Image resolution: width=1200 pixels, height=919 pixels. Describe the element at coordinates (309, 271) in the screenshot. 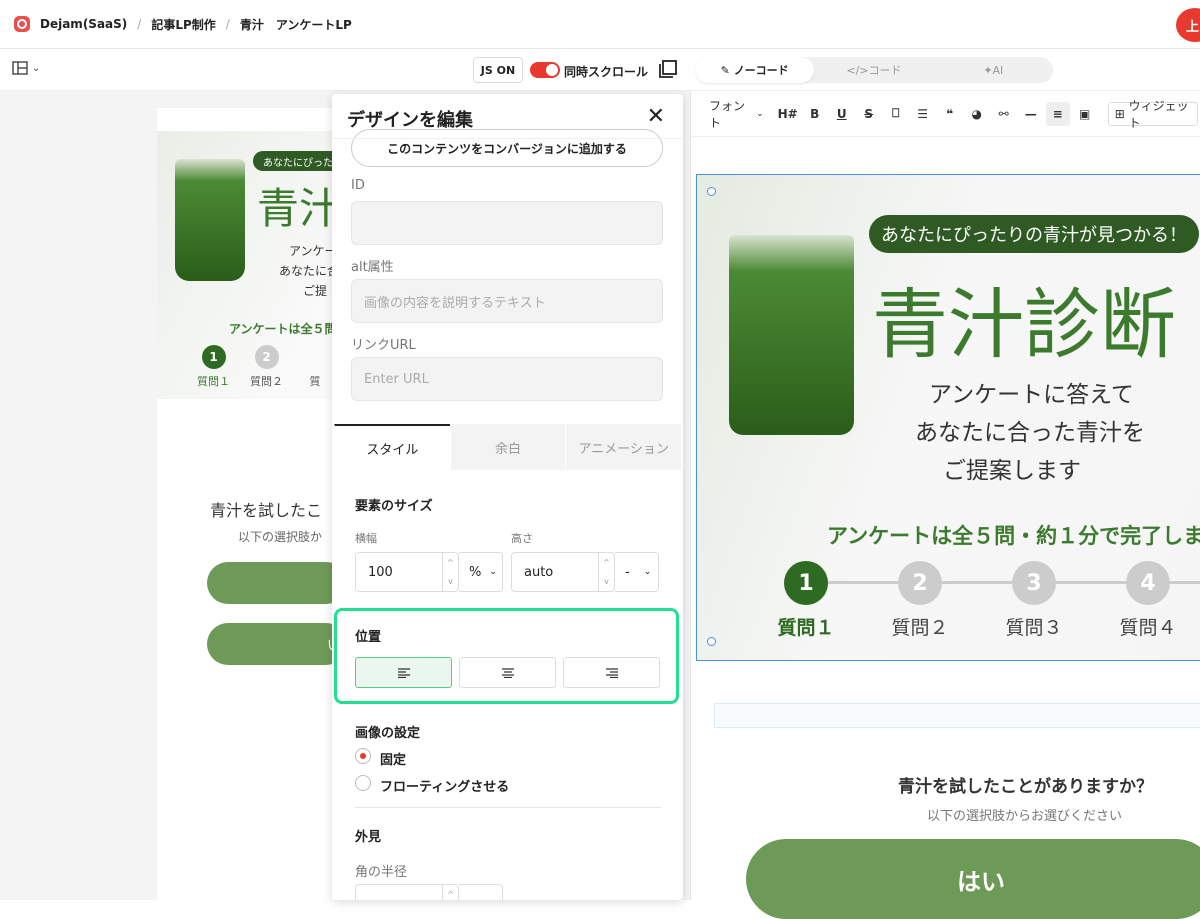

I see `preview-line2: あなたに合` at that location.